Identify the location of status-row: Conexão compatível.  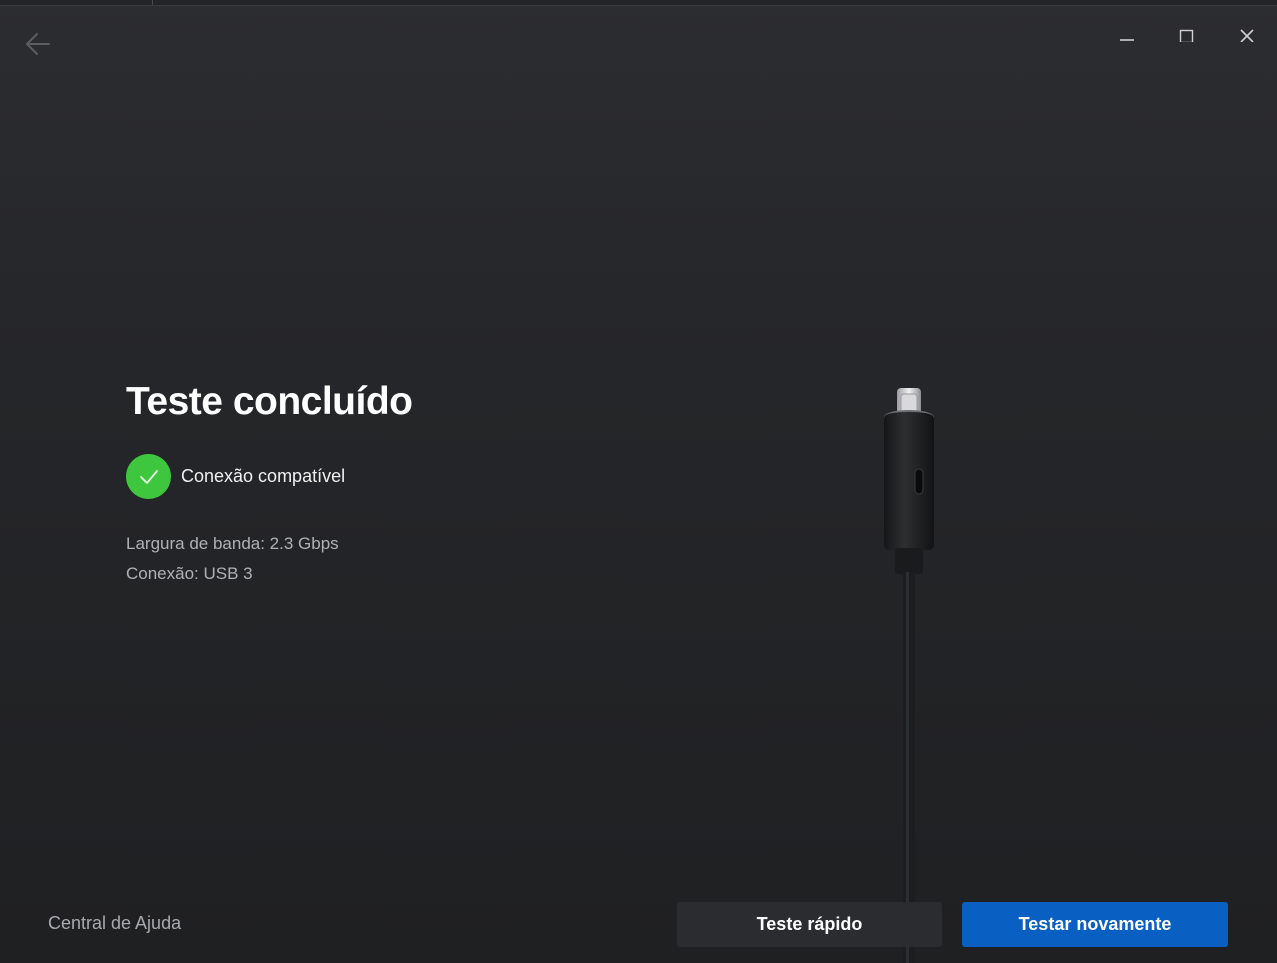
(235, 476).